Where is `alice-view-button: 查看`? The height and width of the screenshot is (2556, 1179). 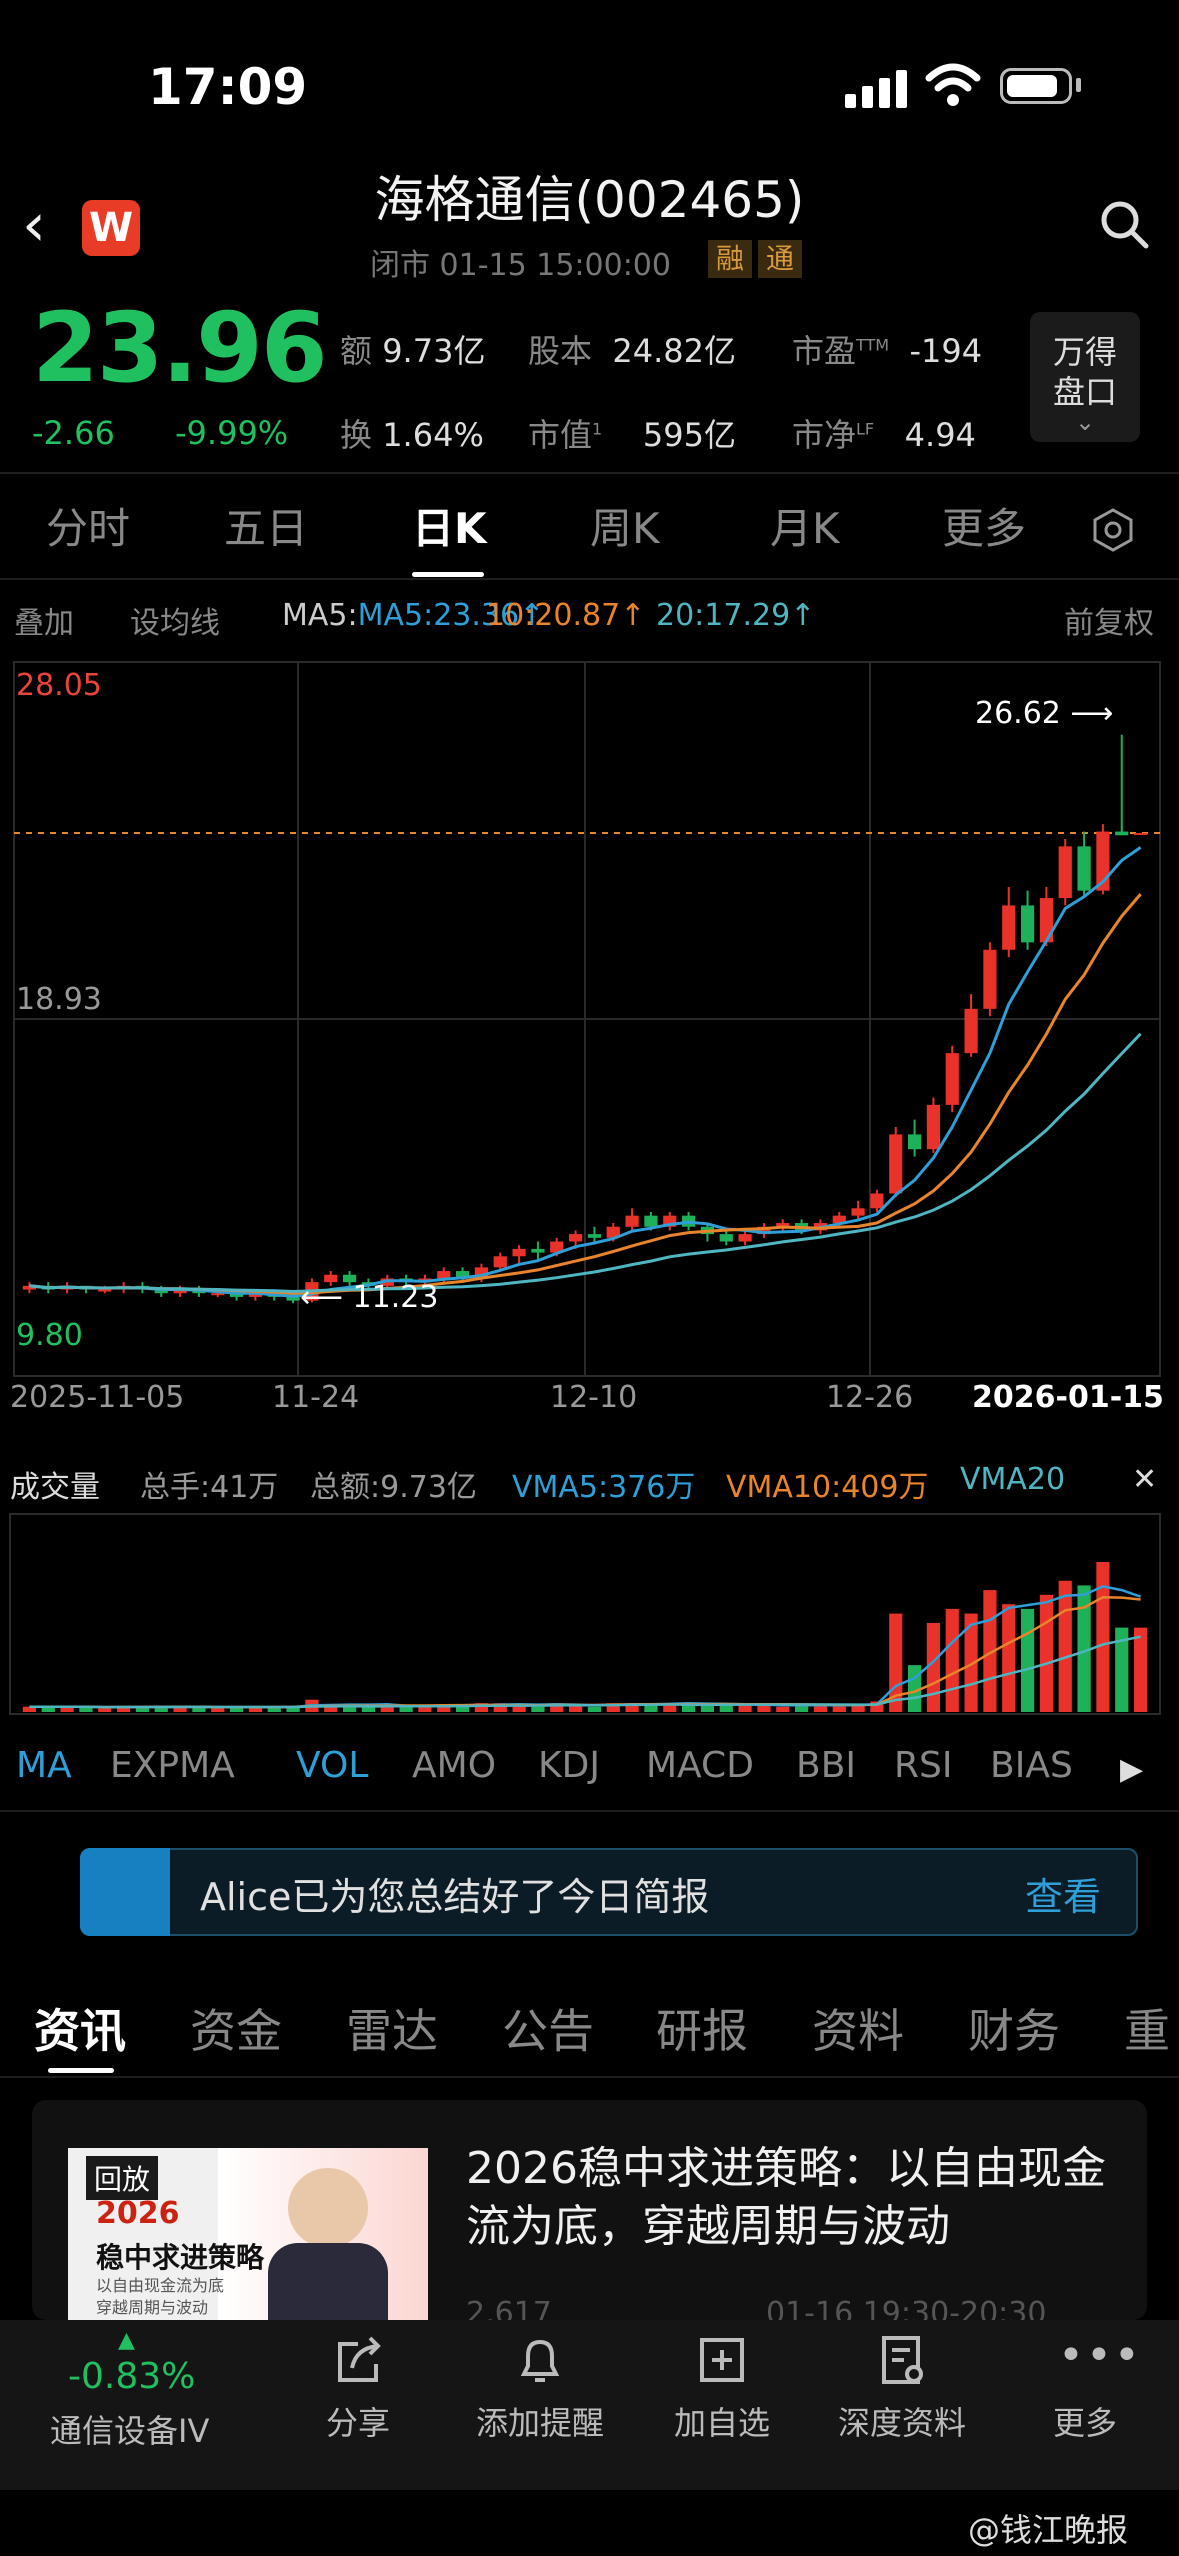 alice-view-button: 查看 is located at coordinates (1063, 1893).